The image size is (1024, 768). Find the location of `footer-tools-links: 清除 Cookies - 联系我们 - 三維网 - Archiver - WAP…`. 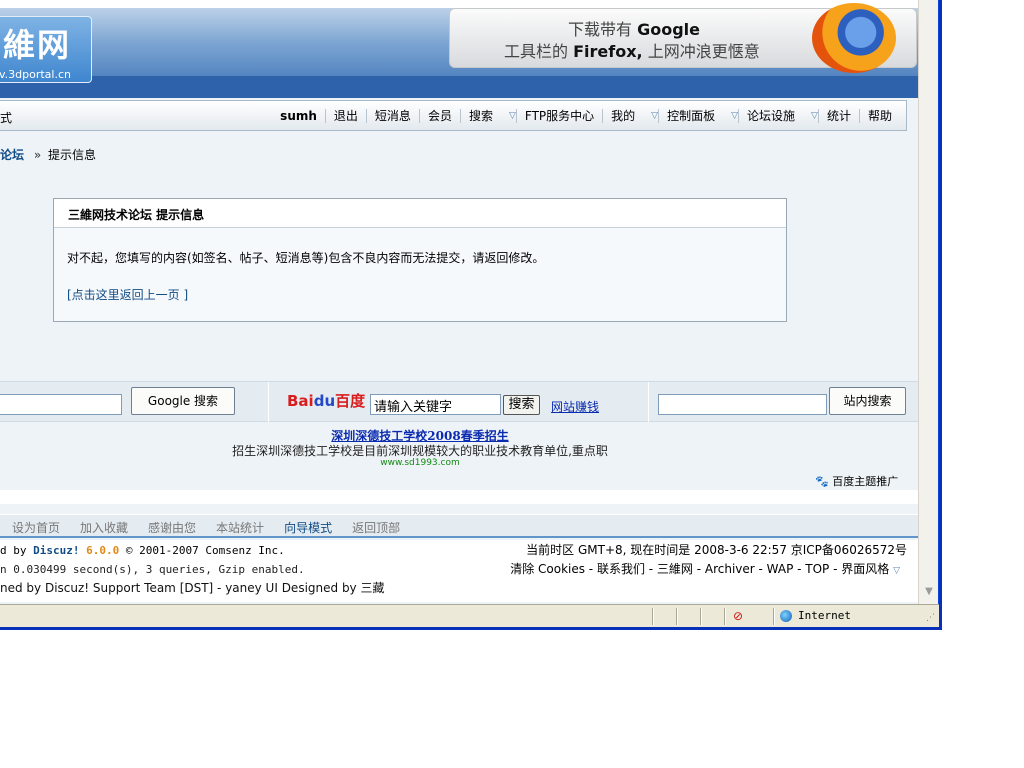

footer-tools-links: 清除 Cookies - 联系我们 - 三維网 - Archiver - WAP… is located at coordinates (699, 569).